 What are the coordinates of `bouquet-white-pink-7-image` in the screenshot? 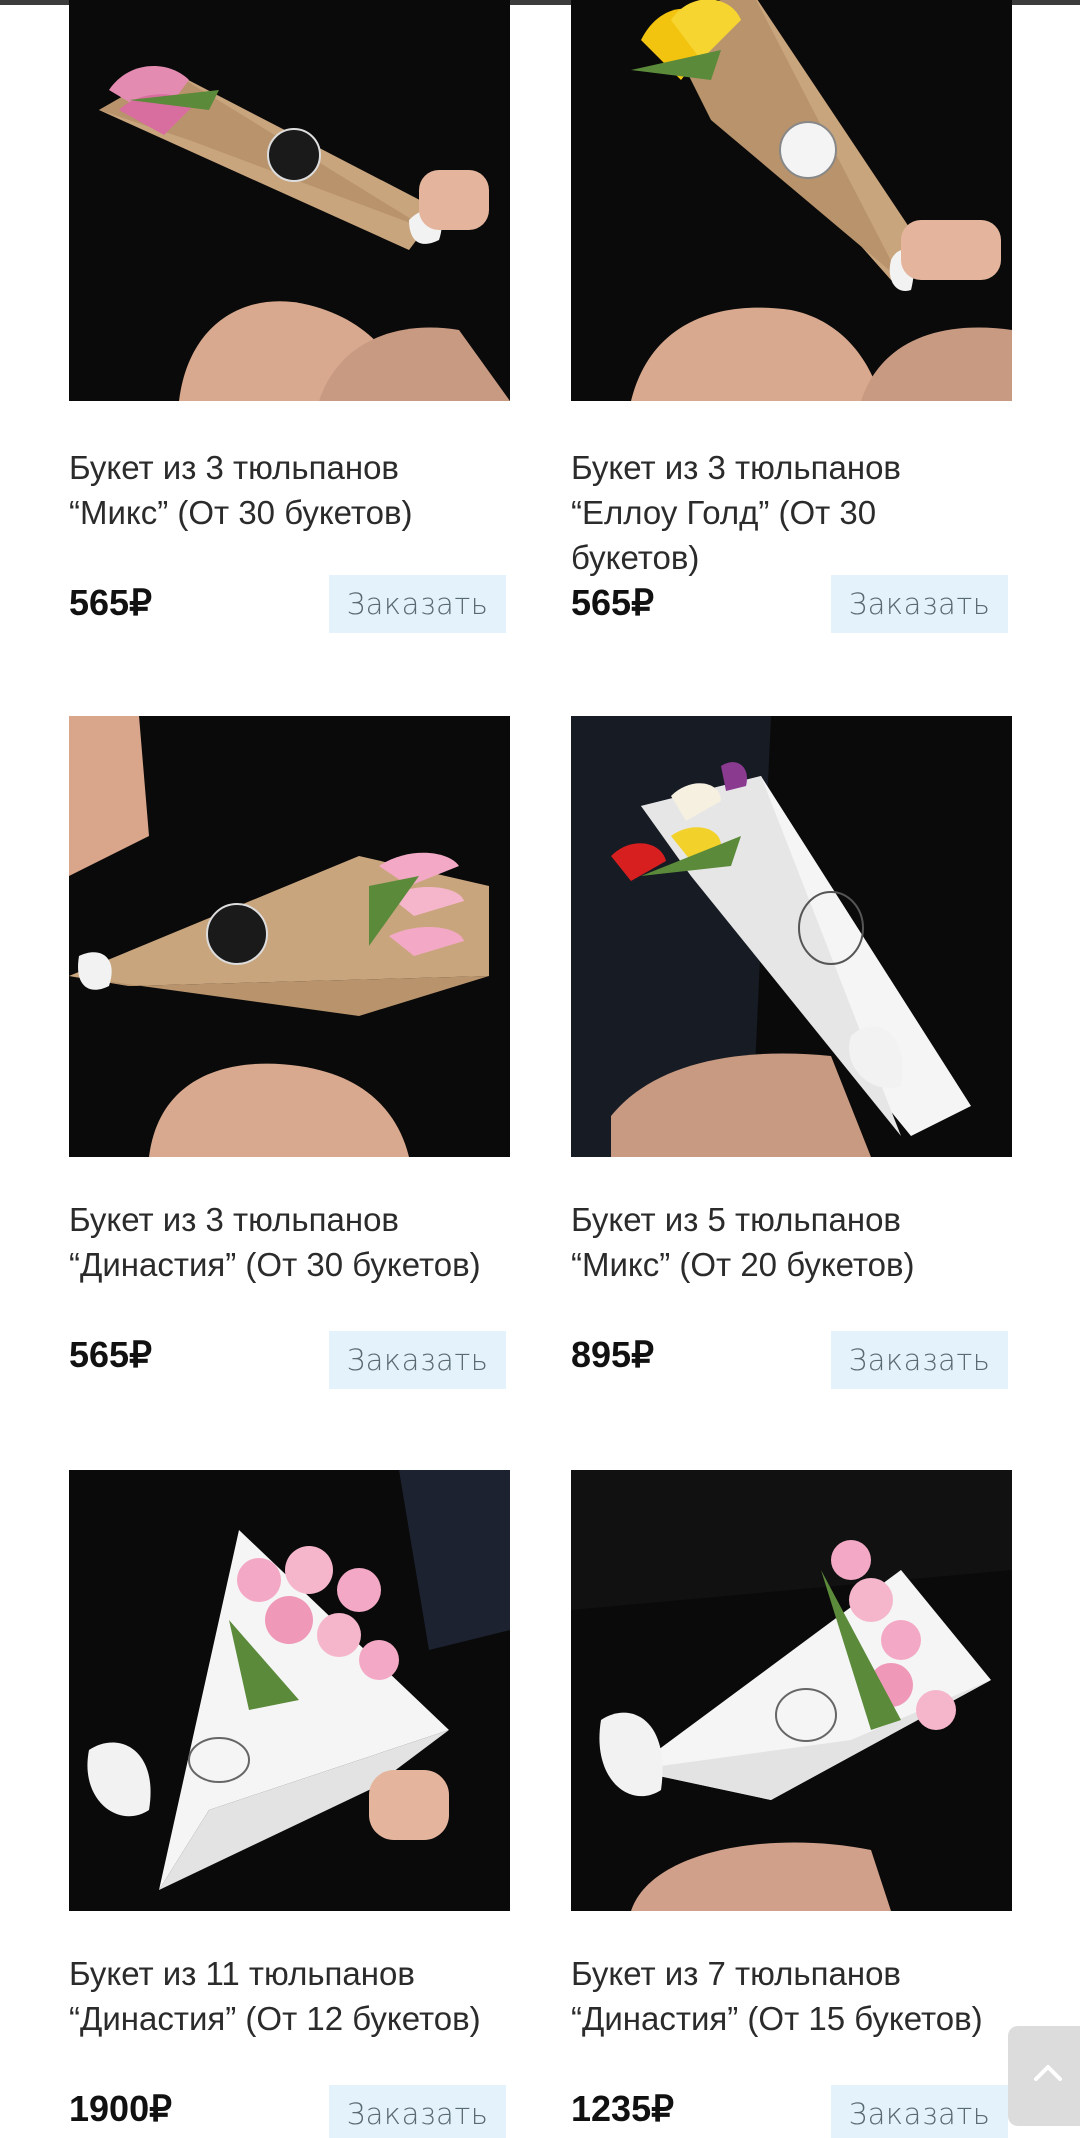 It's located at (791, 1690).